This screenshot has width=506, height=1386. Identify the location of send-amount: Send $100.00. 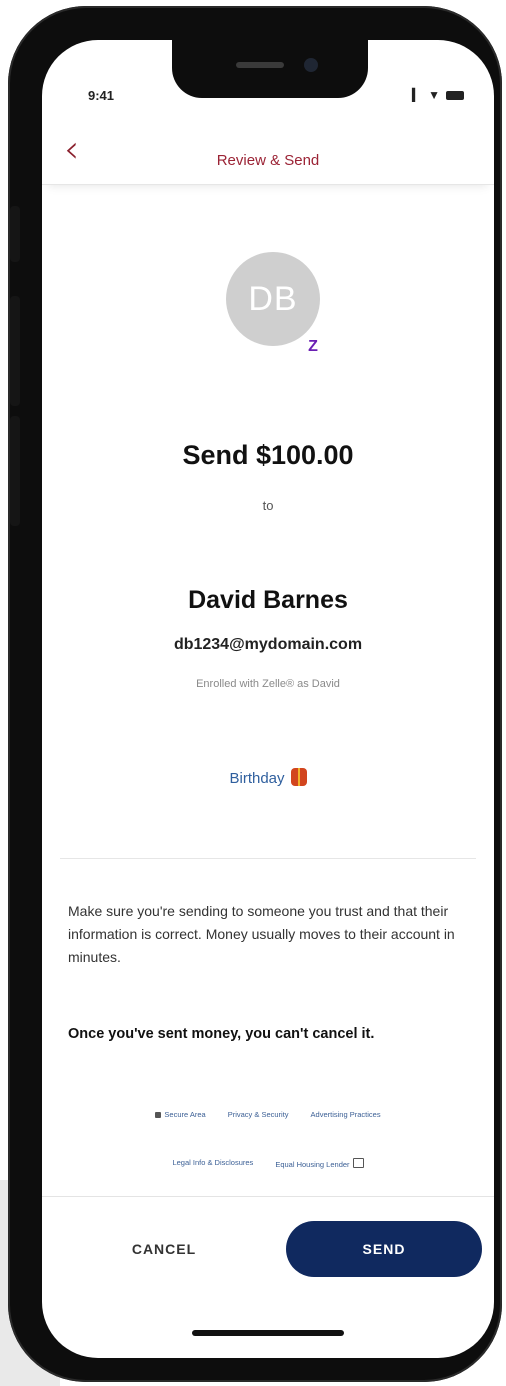
(268, 455).